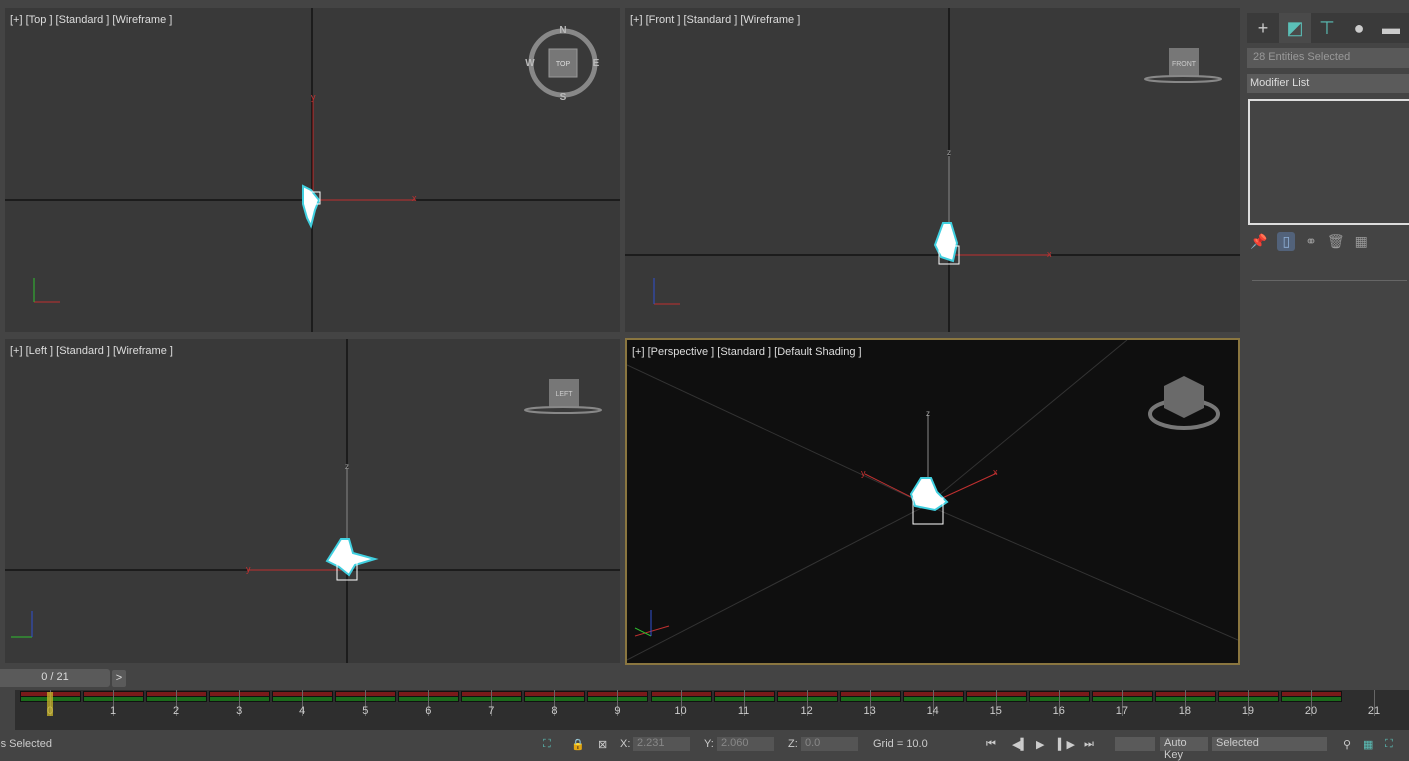 Image resolution: width=1409 pixels, height=761 pixels. I want to click on key-filter-dropdown: Selected, so click(1269, 744).